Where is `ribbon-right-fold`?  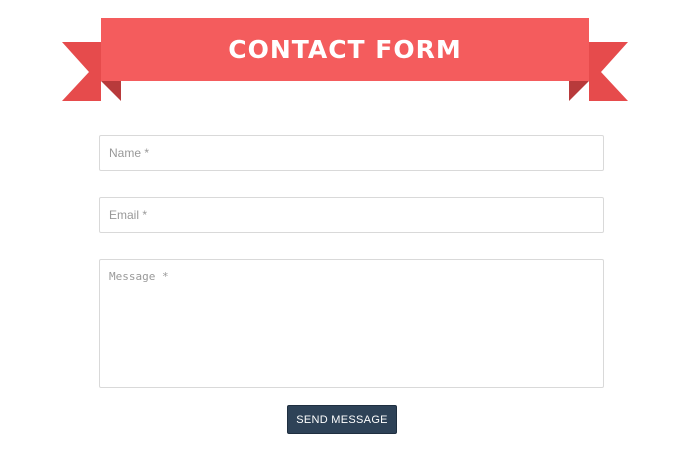
ribbon-right-fold is located at coordinates (579, 91).